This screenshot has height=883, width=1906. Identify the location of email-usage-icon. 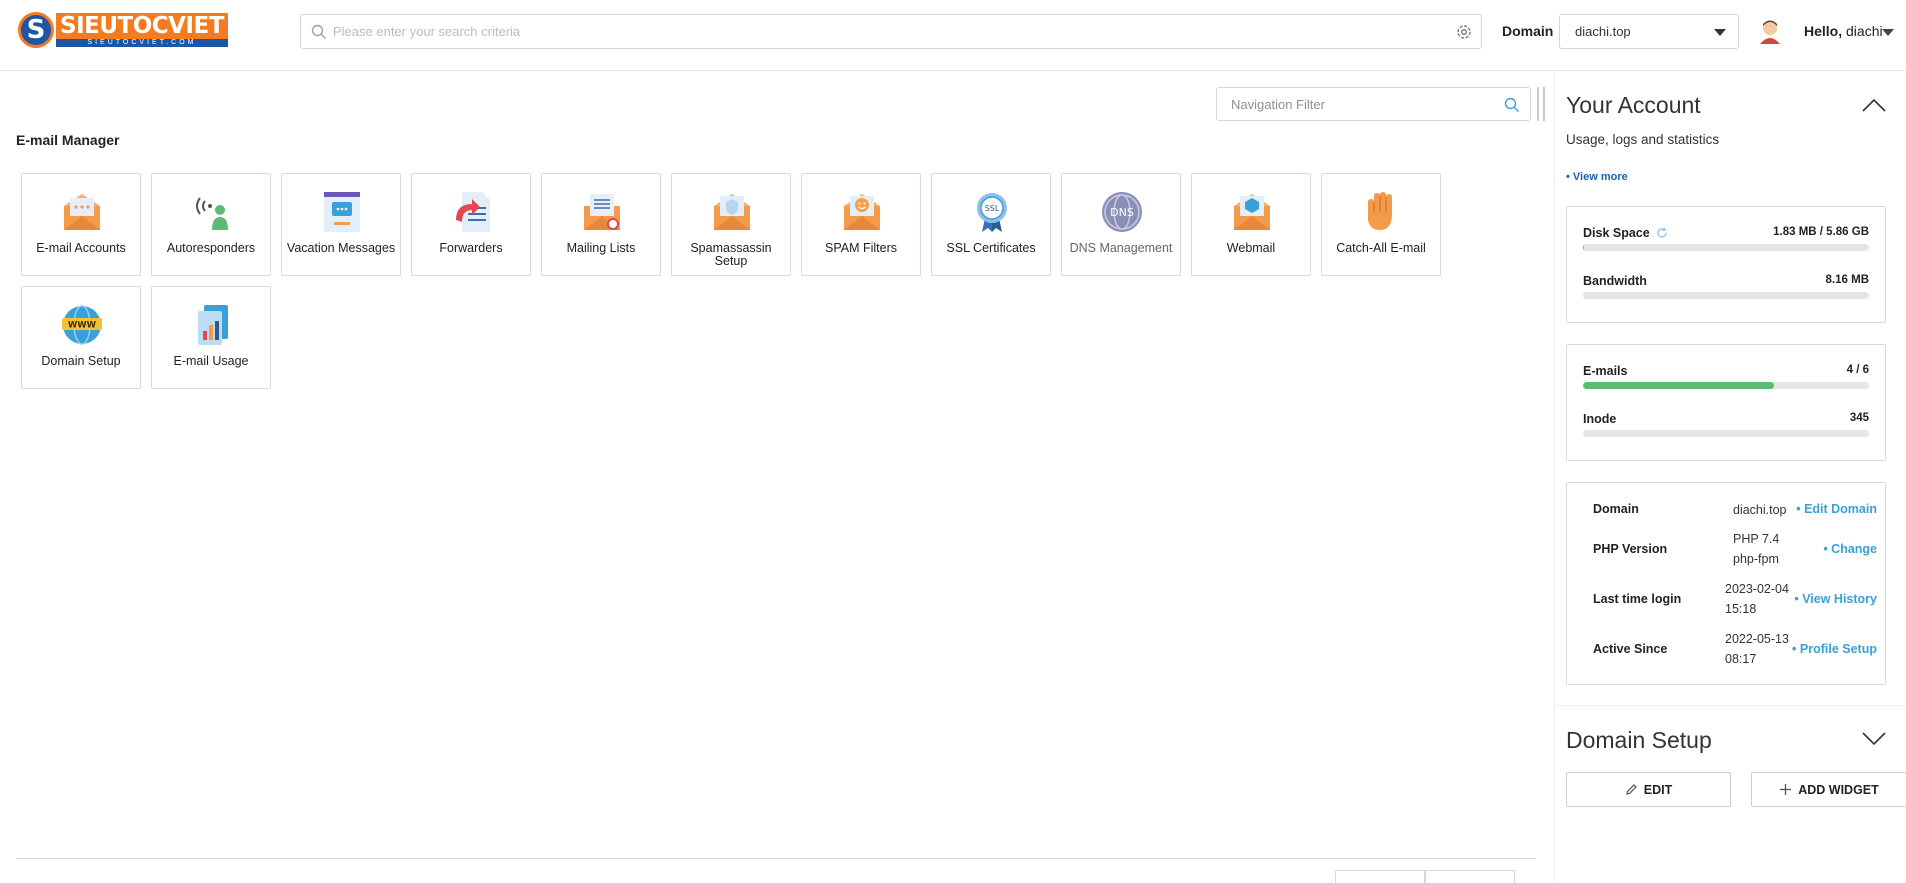
(213, 325).